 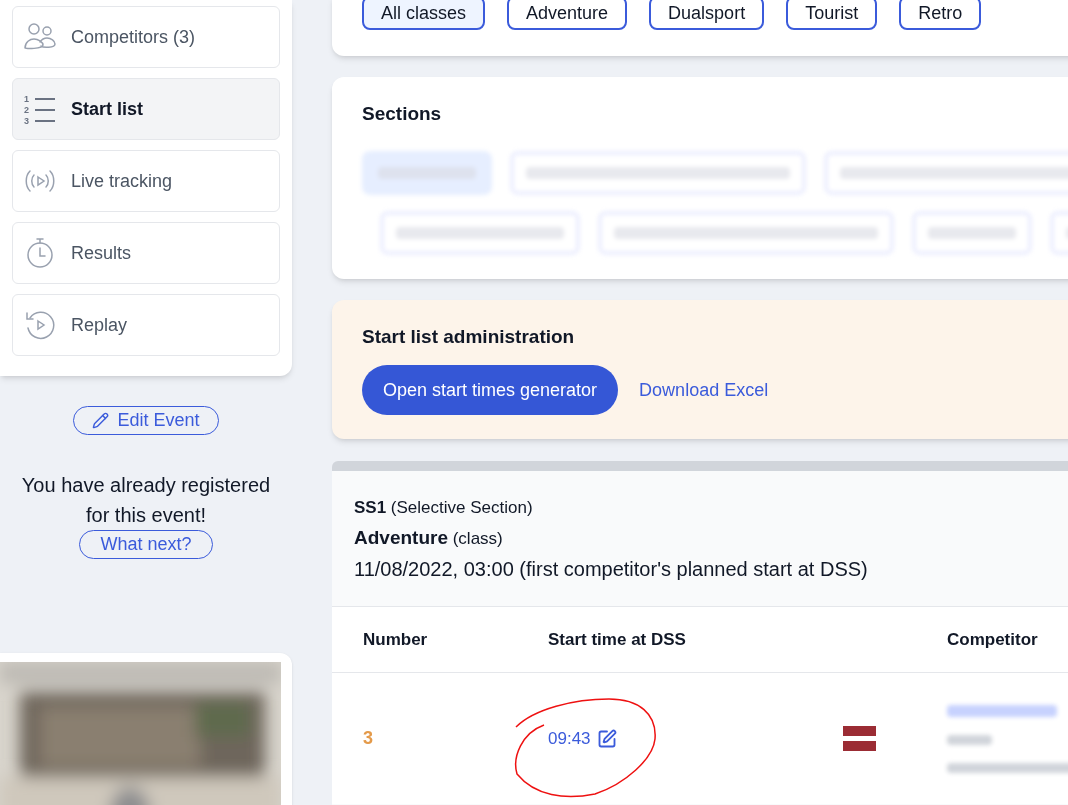 What do you see at coordinates (396, 639) in the screenshot?
I see `column-header: Number` at bounding box center [396, 639].